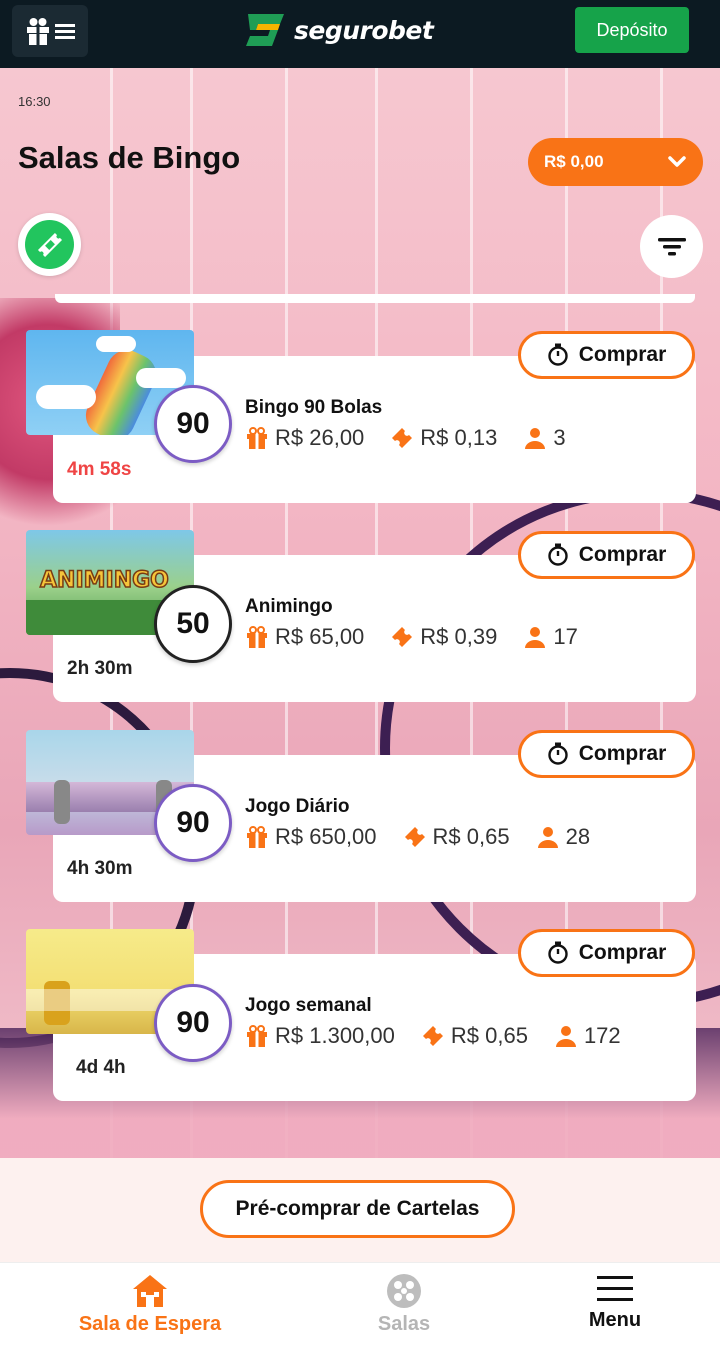  I want to click on segurobet-logo: segurobet, so click(339, 30).